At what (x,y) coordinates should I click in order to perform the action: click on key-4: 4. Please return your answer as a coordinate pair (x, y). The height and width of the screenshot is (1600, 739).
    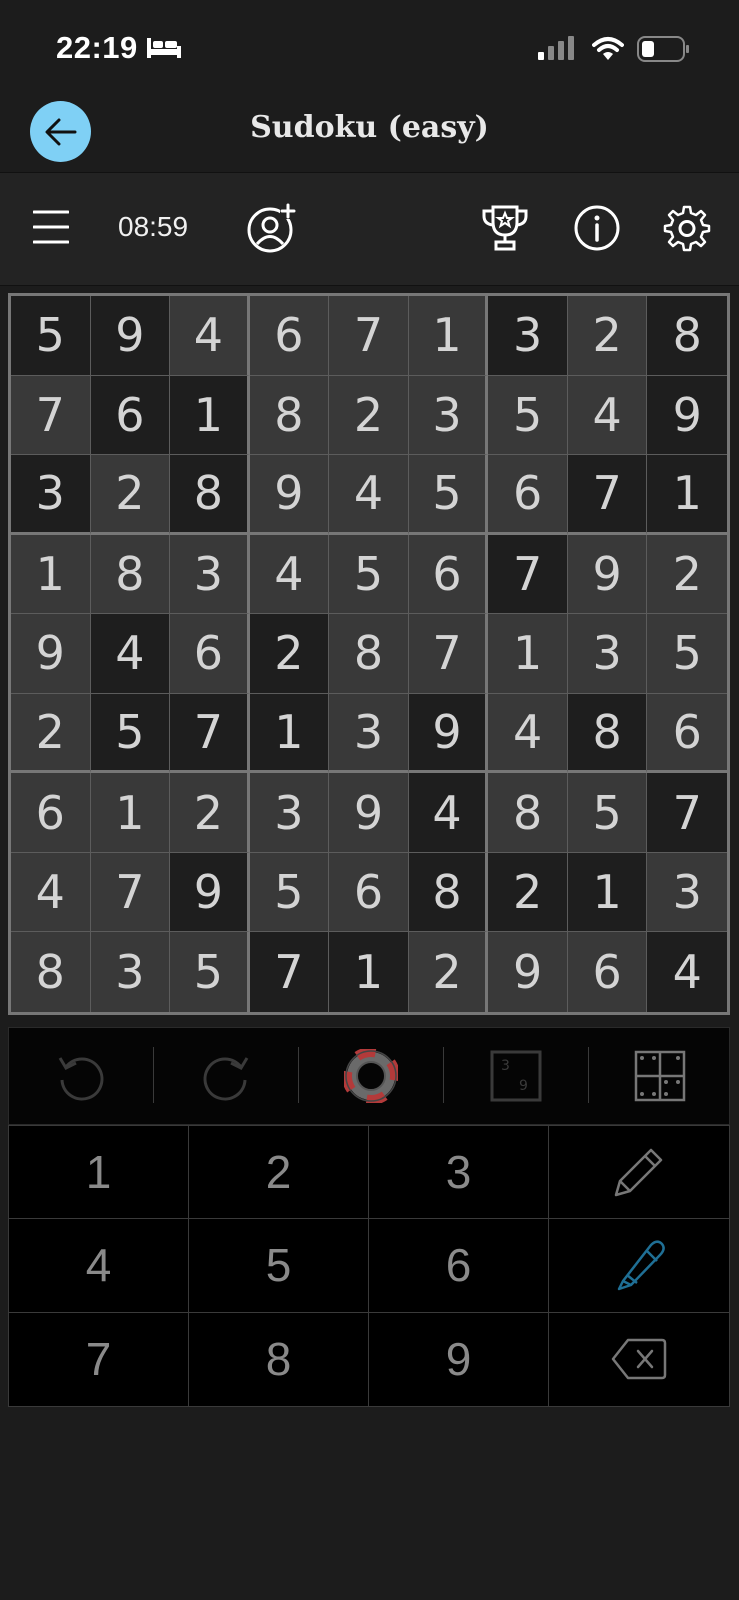
    Looking at the image, I should click on (99, 1266).